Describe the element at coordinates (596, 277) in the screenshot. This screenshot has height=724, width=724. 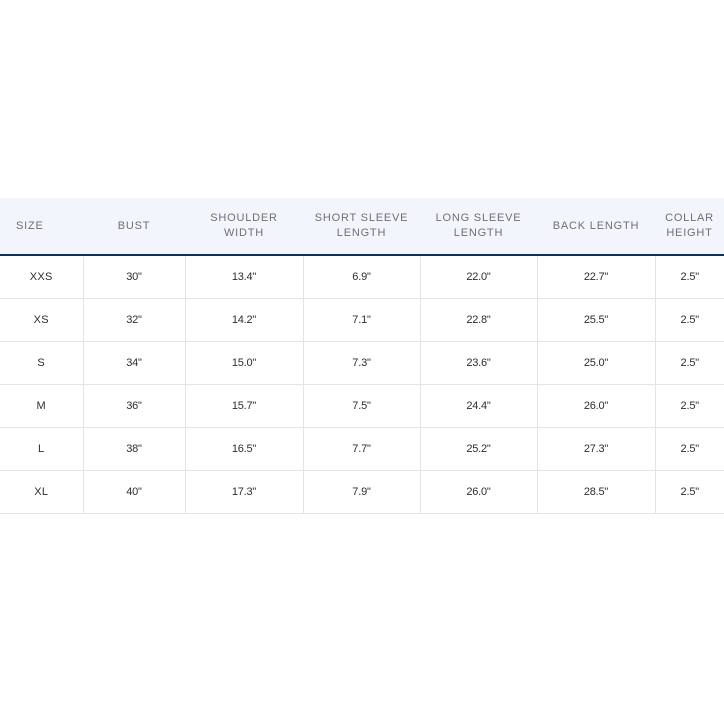
I see `back-length-cell: 22.7"` at that location.